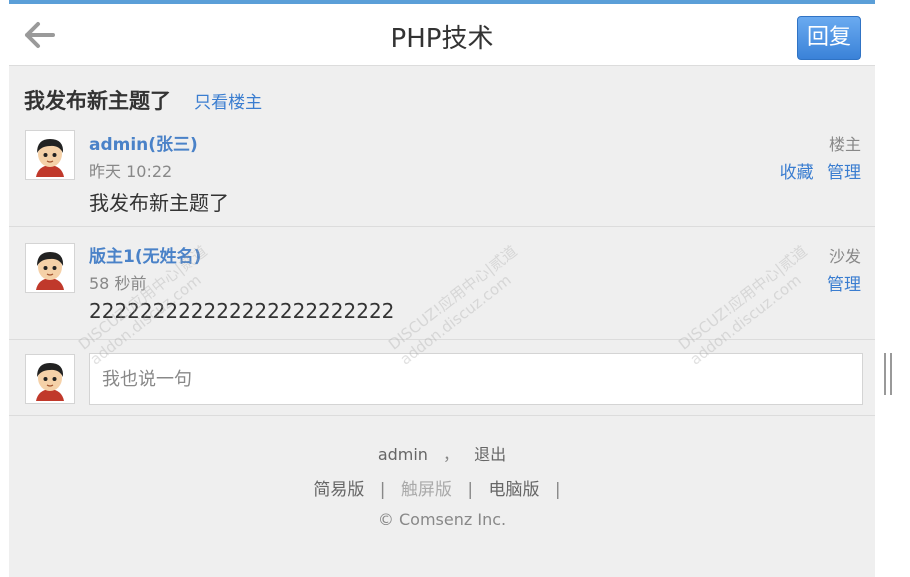 The height and width of the screenshot is (577, 910). I want to click on favorite-link: 收藏, so click(797, 173).